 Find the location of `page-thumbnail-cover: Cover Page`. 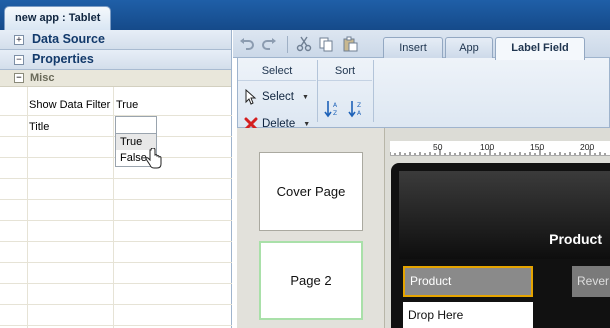

page-thumbnail-cover: Cover Page is located at coordinates (311, 191).